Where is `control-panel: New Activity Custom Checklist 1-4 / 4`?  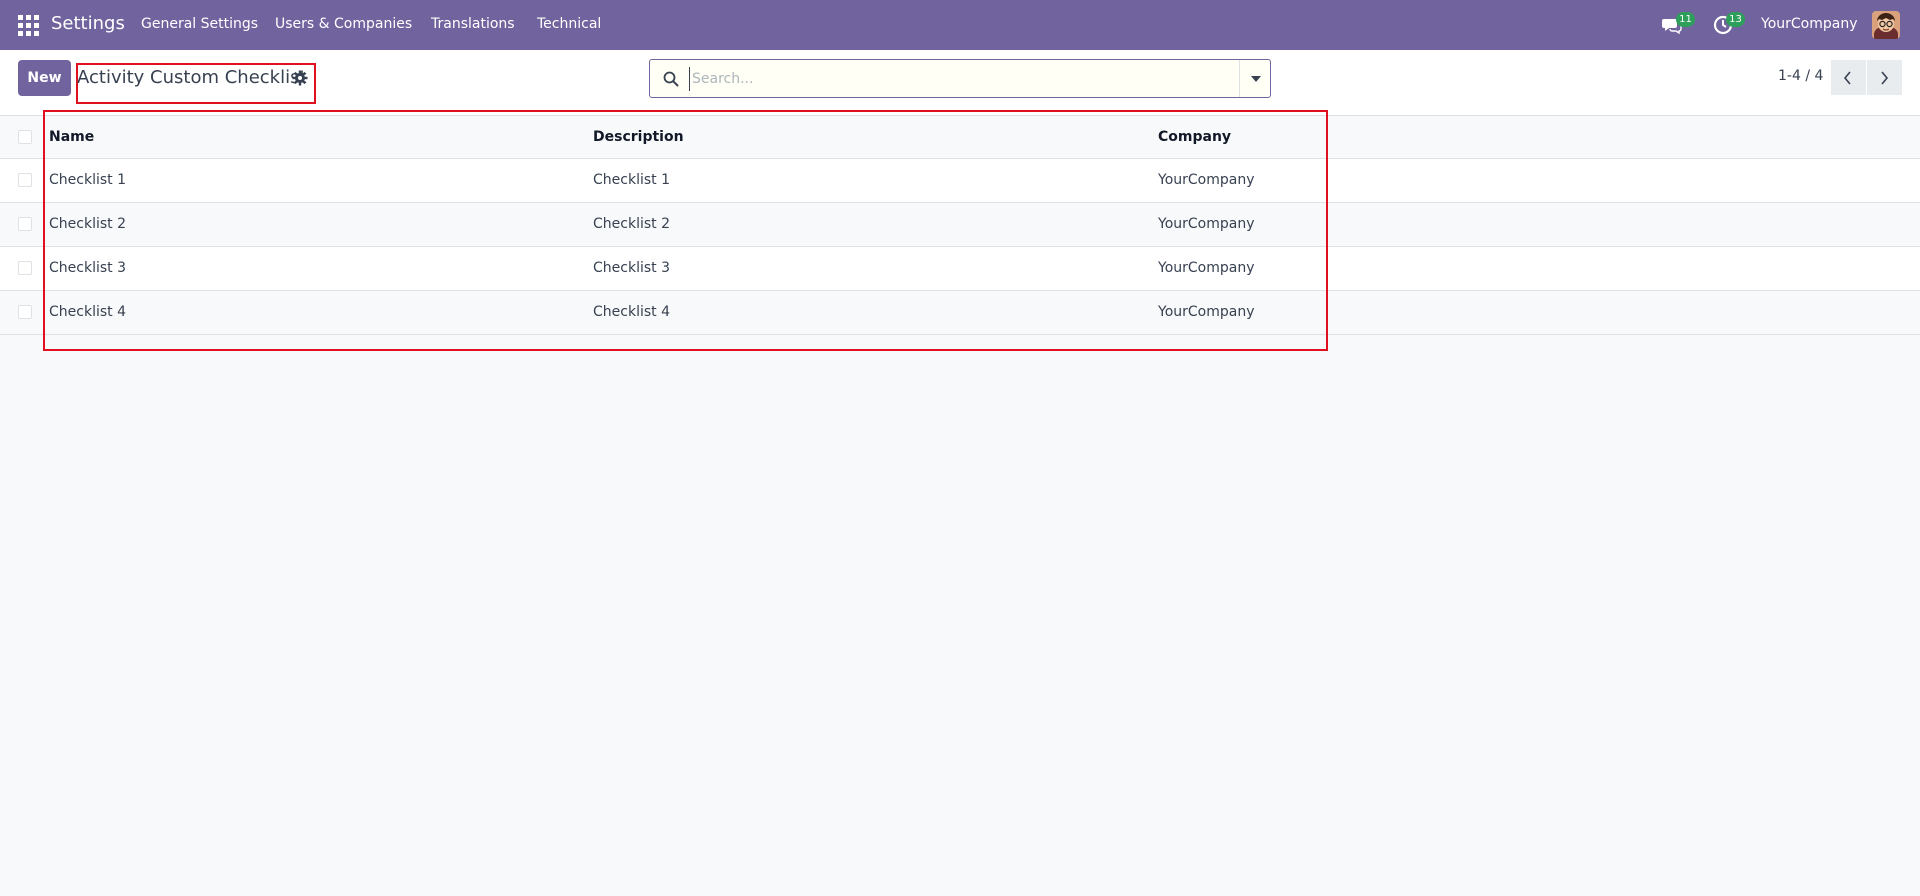 control-panel: New Activity Custom Checklist 1-4 / 4 is located at coordinates (960, 83).